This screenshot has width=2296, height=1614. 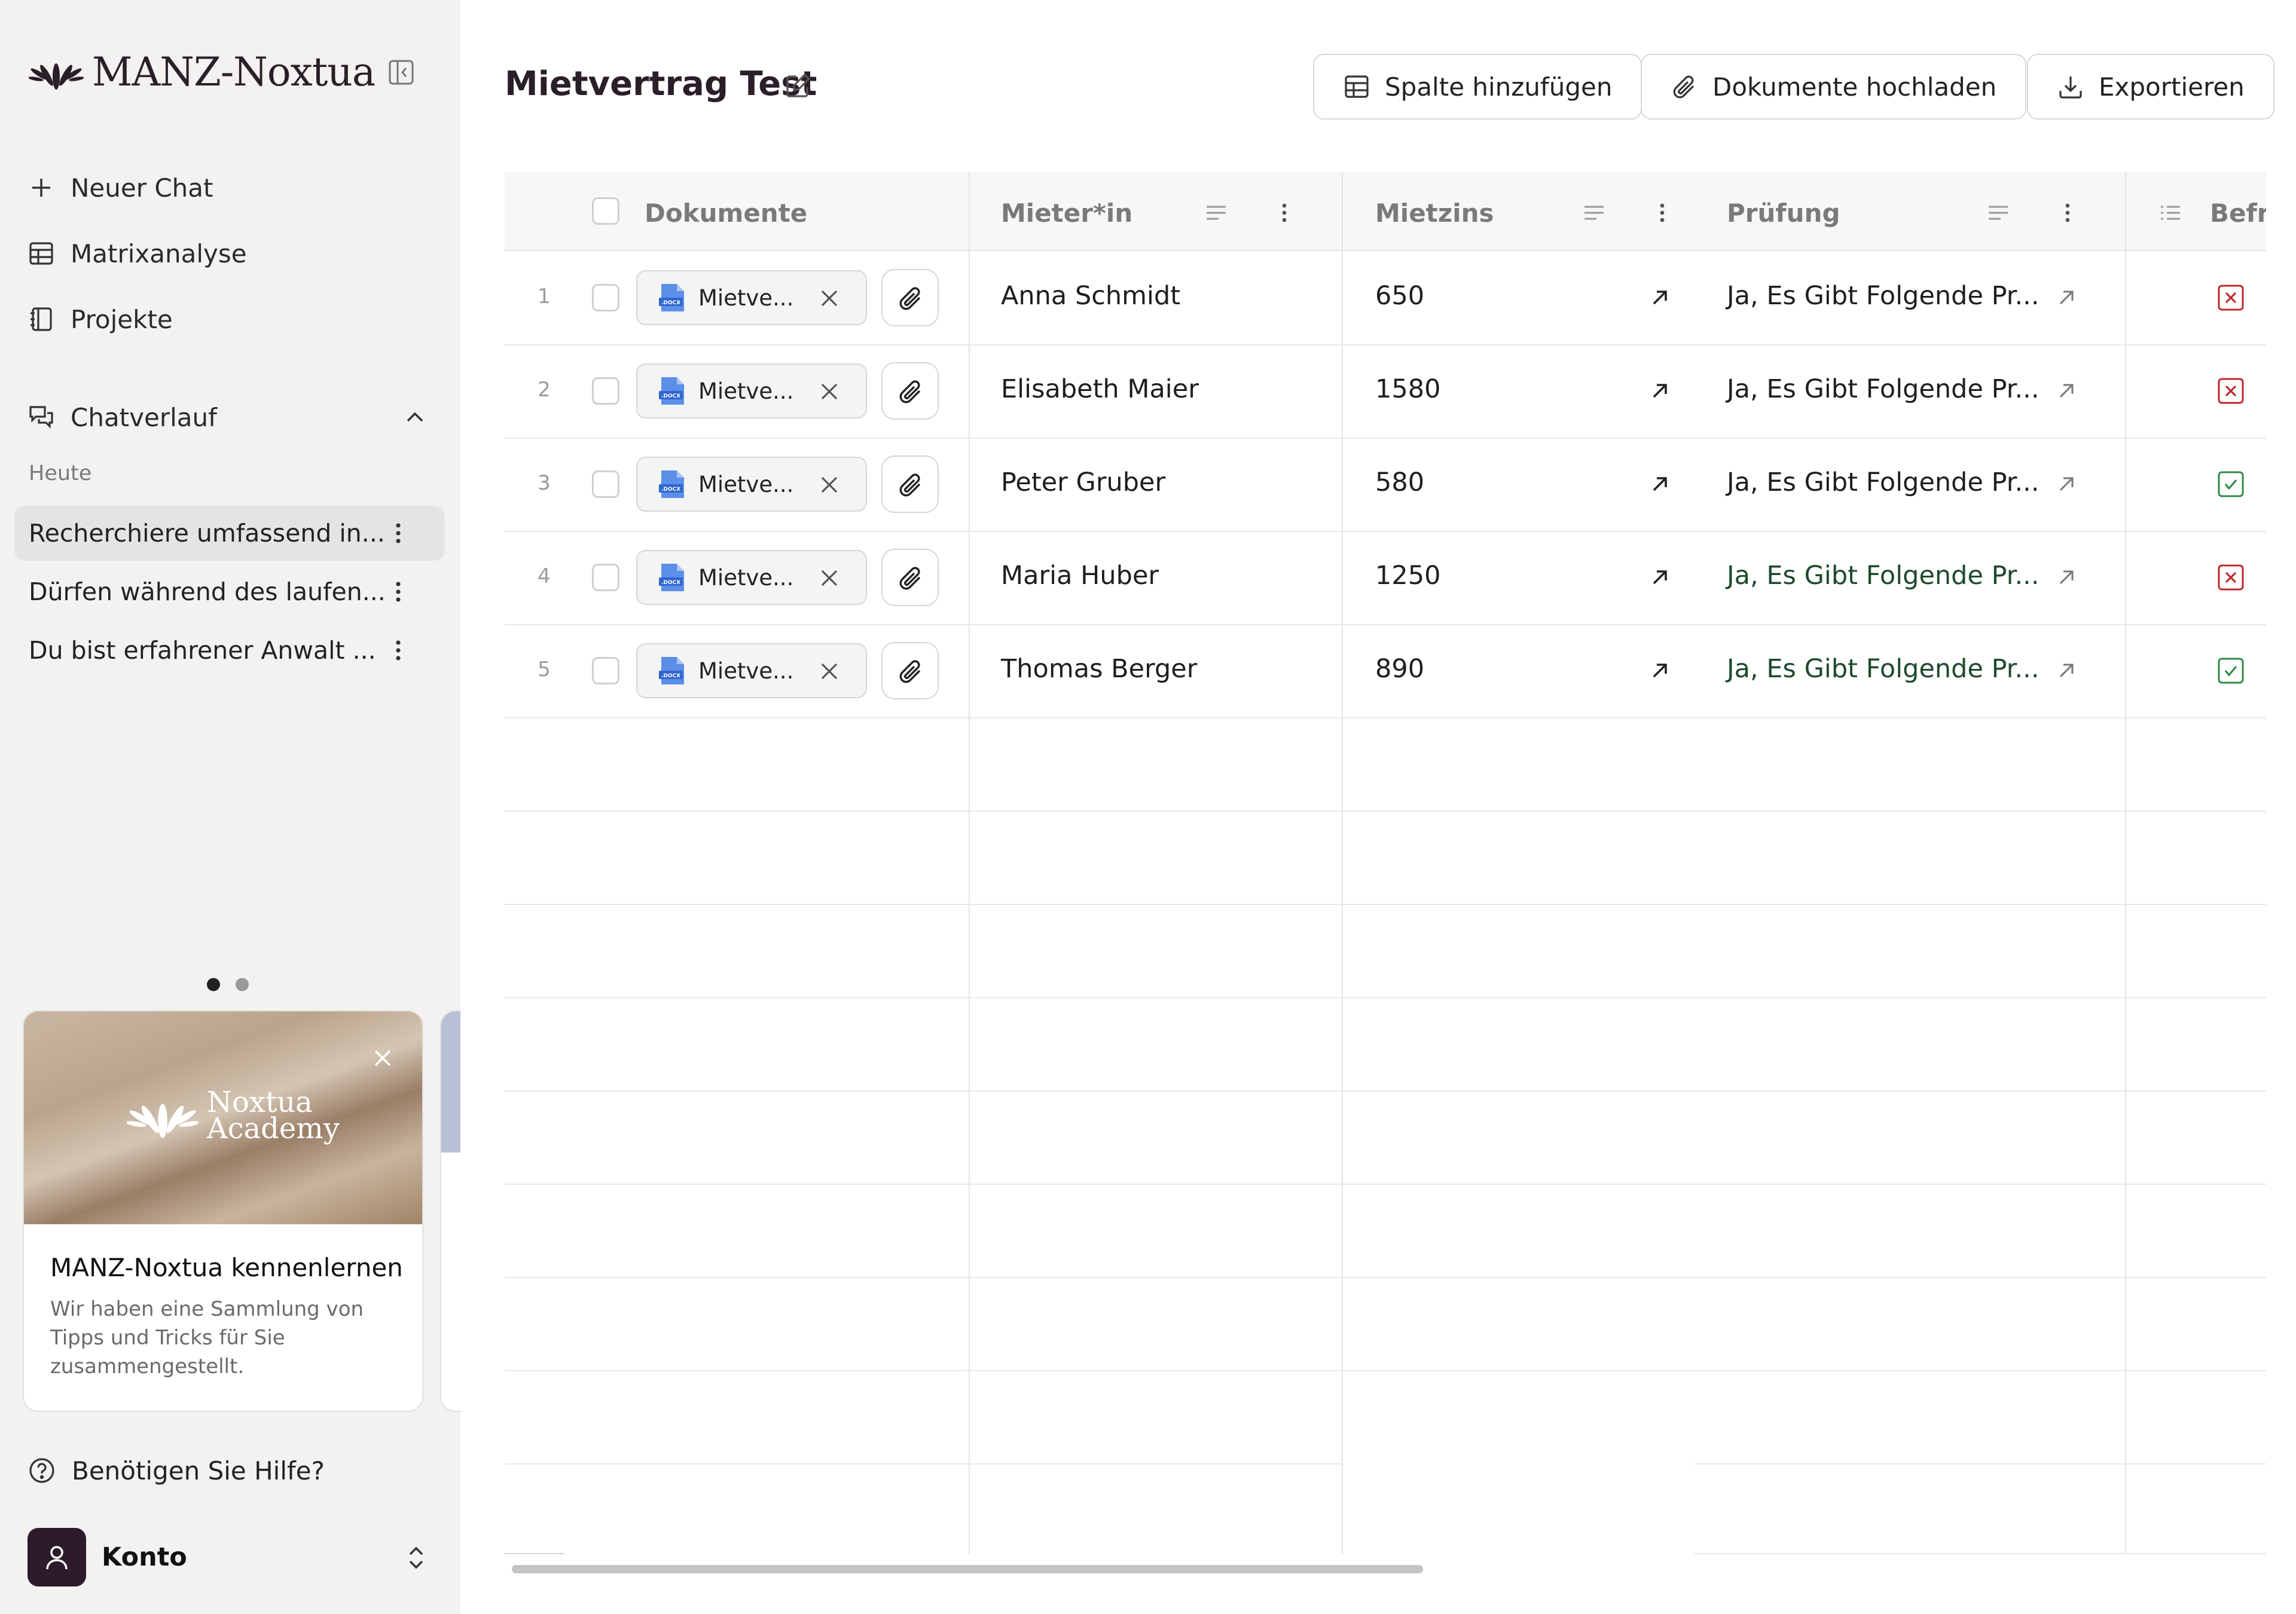 I want to click on status-no-icon, so click(x=2231, y=391).